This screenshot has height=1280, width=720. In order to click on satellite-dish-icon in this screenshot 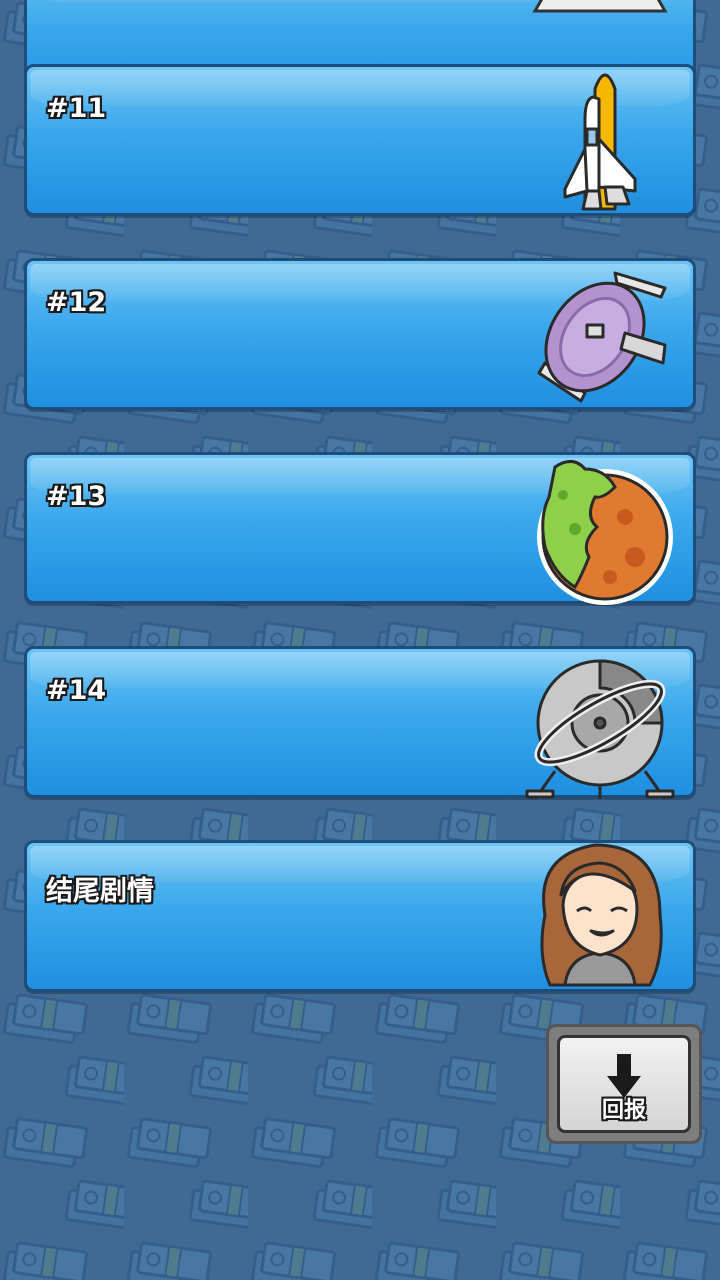, I will do `click(602, 337)`.